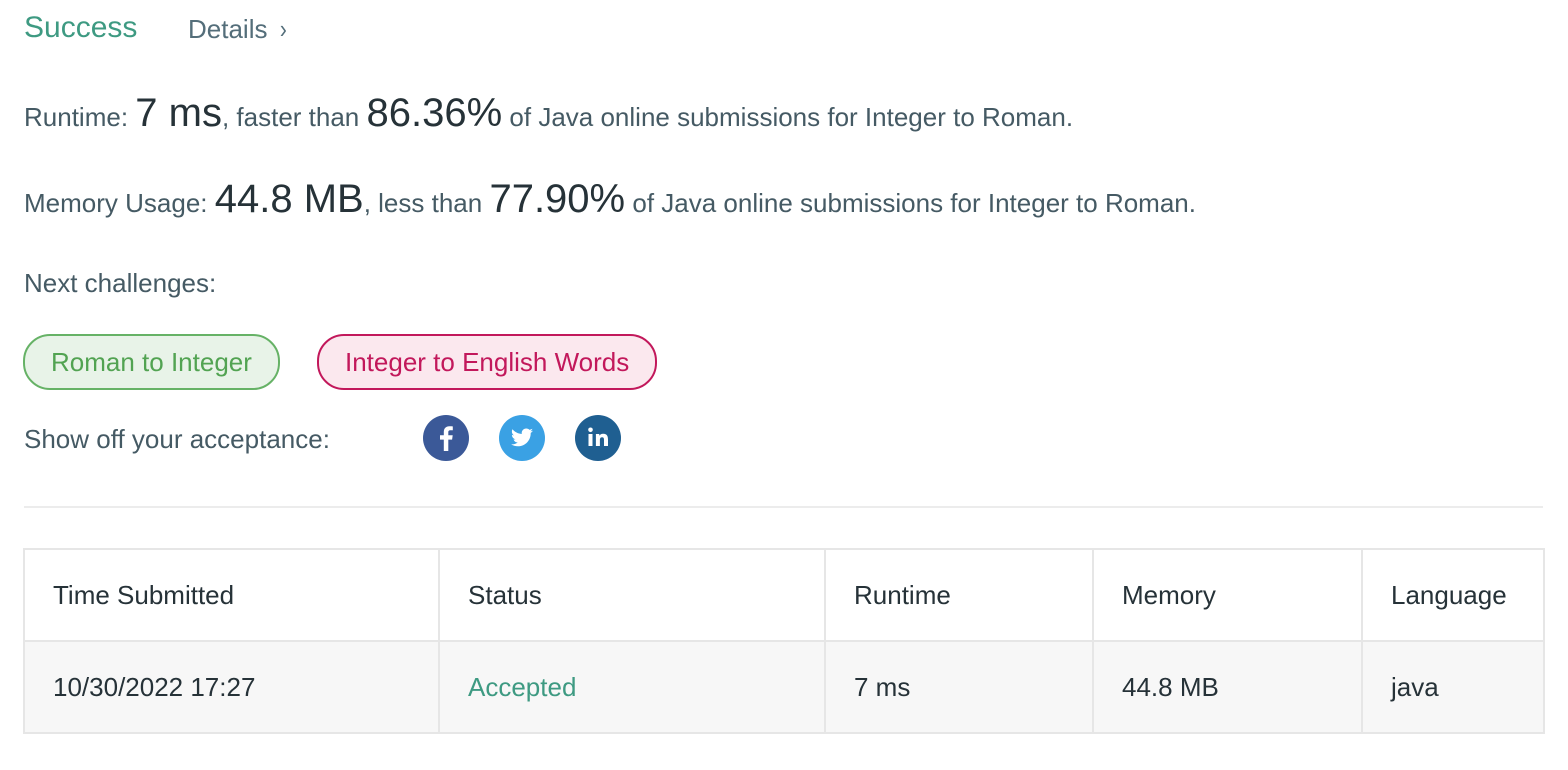  What do you see at coordinates (116, 203) in the screenshot?
I see `memory-label: Memory Usage:` at bounding box center [116, 203].